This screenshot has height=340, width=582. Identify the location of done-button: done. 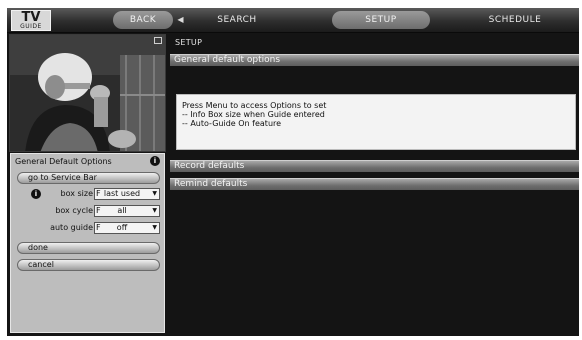
(88, 248).